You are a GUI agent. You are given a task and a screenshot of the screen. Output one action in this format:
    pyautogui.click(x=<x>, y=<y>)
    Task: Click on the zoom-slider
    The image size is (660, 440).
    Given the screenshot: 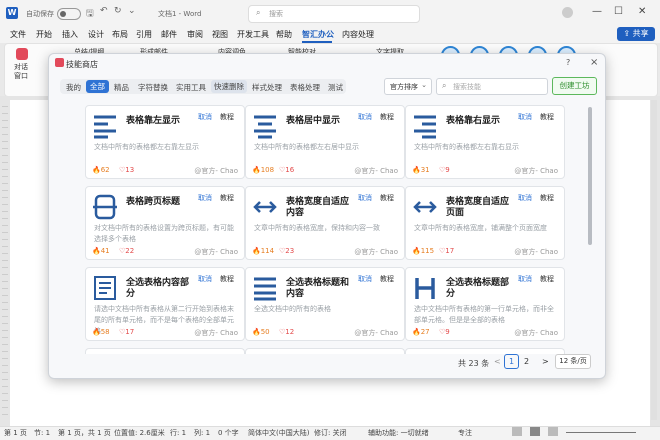 What is the action you would take?
    pyautogui.click(x=601, y=432)
    